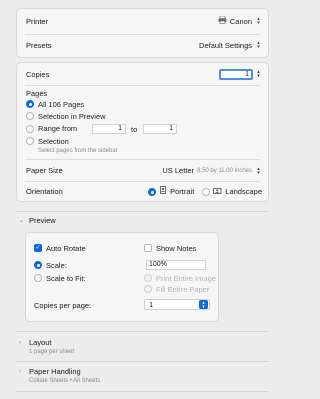 This screenshot has width=320, height=399. Describe the element at coordinates (163, 191) in the screenshot. I see `portrait-icon` at that location.